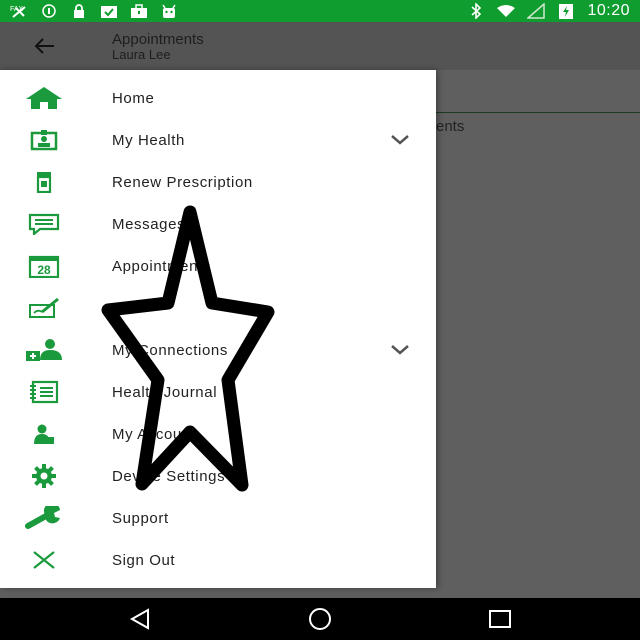 This screenshot has height=640, width=640. What do you see at coordinates (506, 11) in the screenshot?
I see `wifi-icon` at bounding box center [506, 11].